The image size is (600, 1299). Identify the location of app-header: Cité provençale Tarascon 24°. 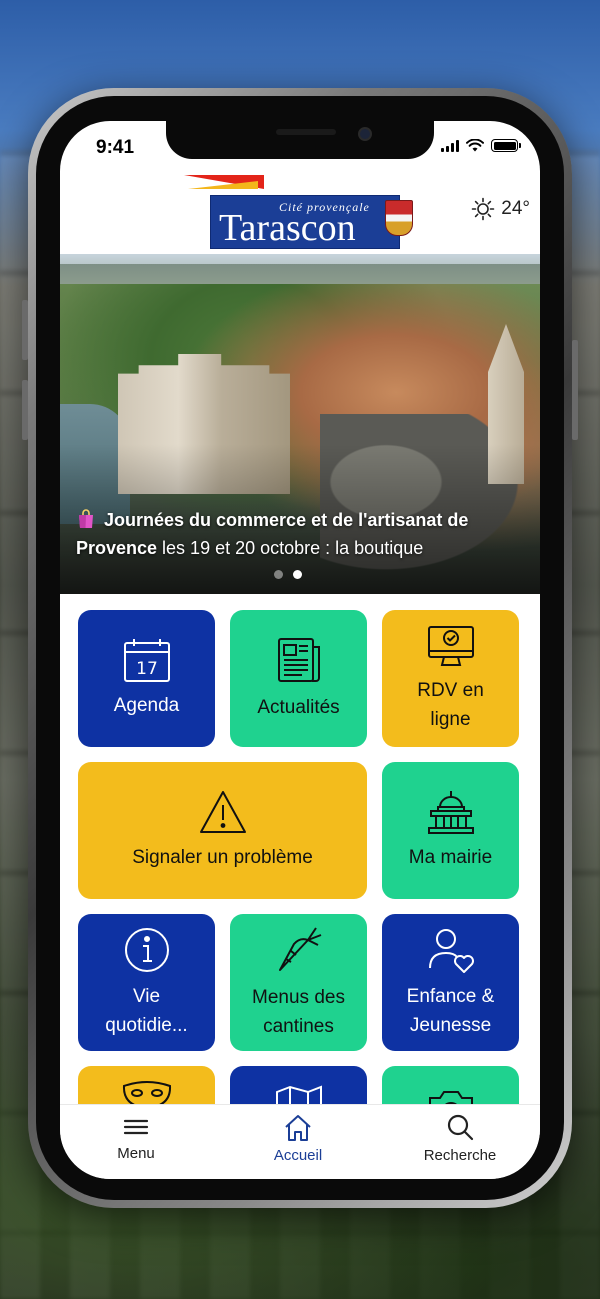
(300, 212).